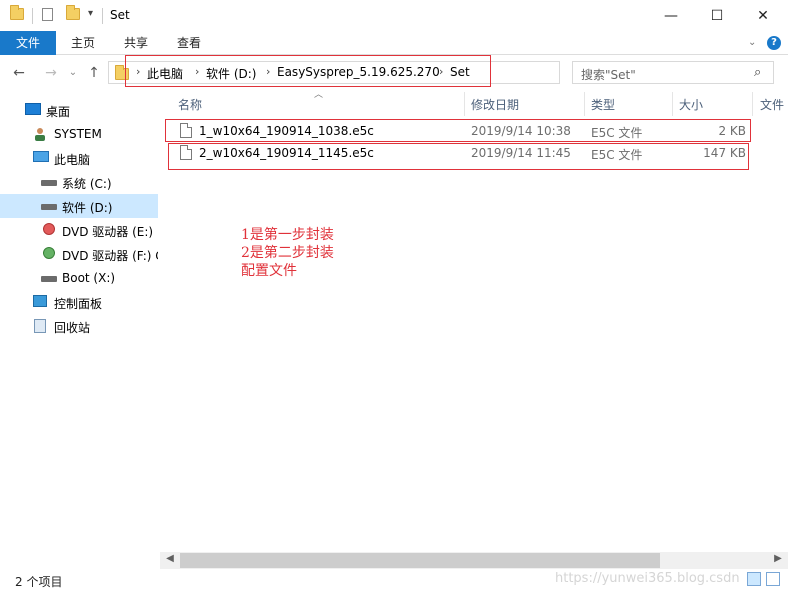 Image resolution: width=788 pixels, height=595 pixels. I want to click on annotation-note: 1是第一步封装 2是第二步封装 配置文件, so click(287, 253).